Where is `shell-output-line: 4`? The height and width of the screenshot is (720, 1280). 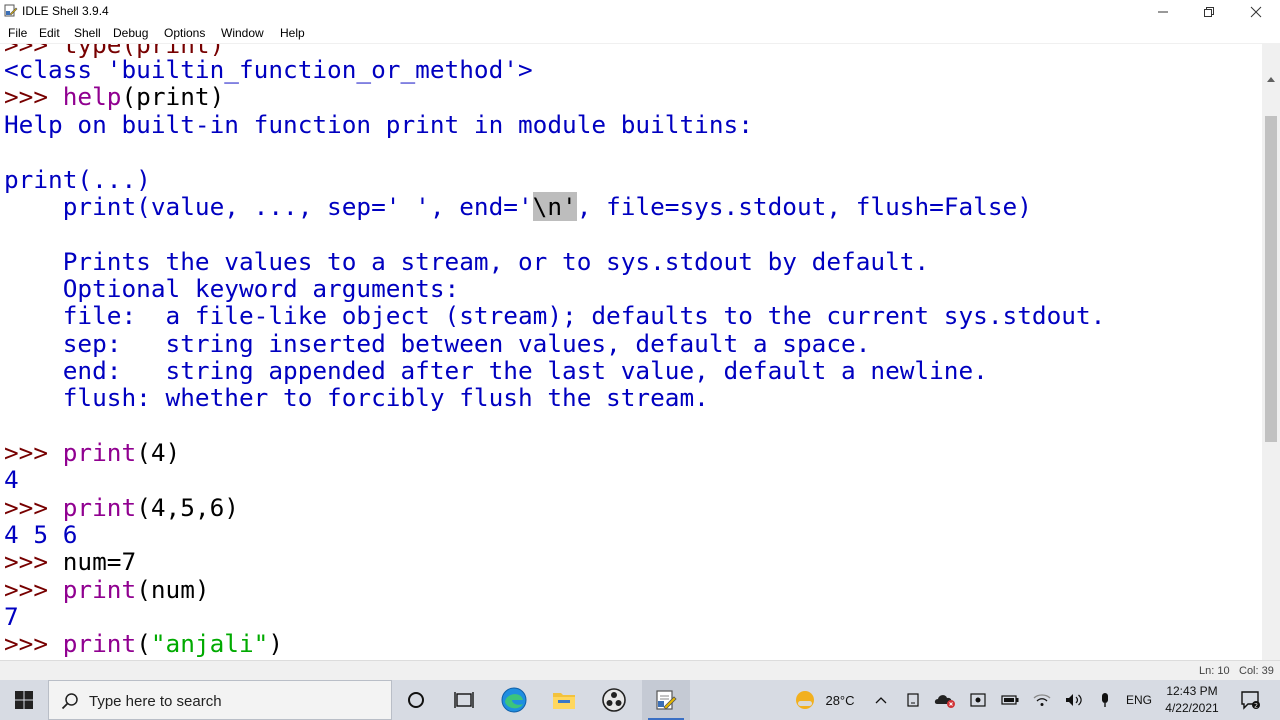 shell-output-line: 4 is located at coordinates (11, 479).